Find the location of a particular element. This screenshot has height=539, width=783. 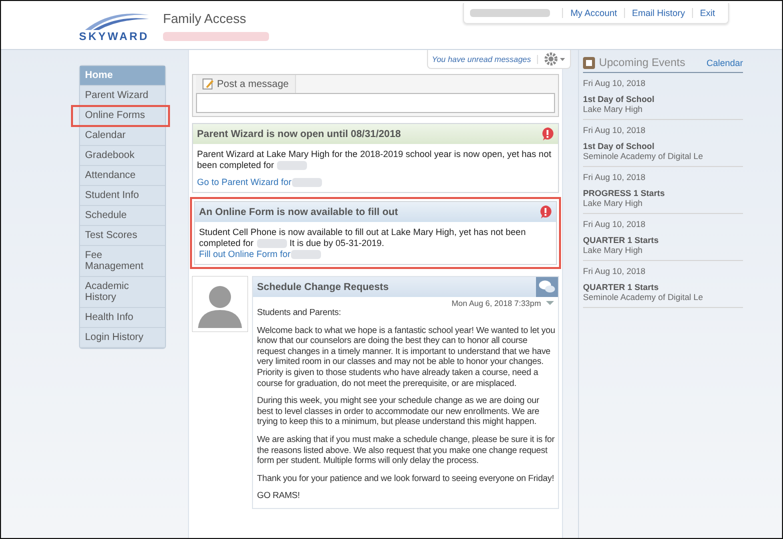

nav-item: Login History is located at coordinates (122, 338).